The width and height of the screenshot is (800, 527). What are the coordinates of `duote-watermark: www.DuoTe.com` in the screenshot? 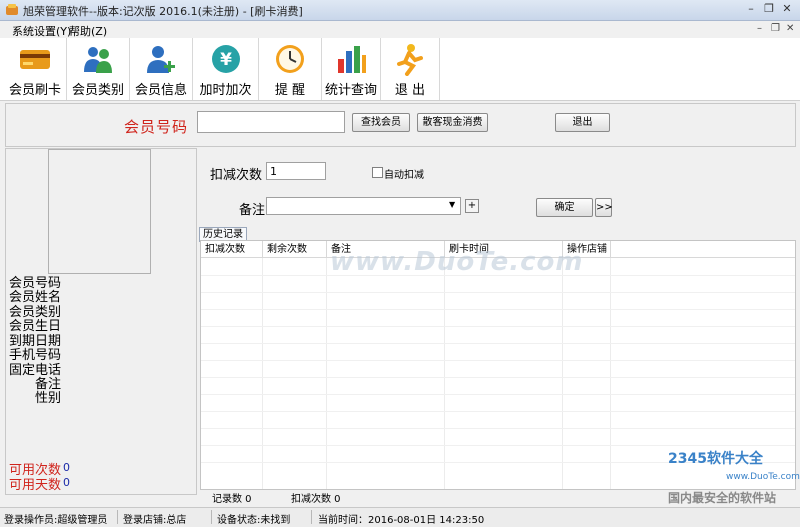 It's located at (457, 262).